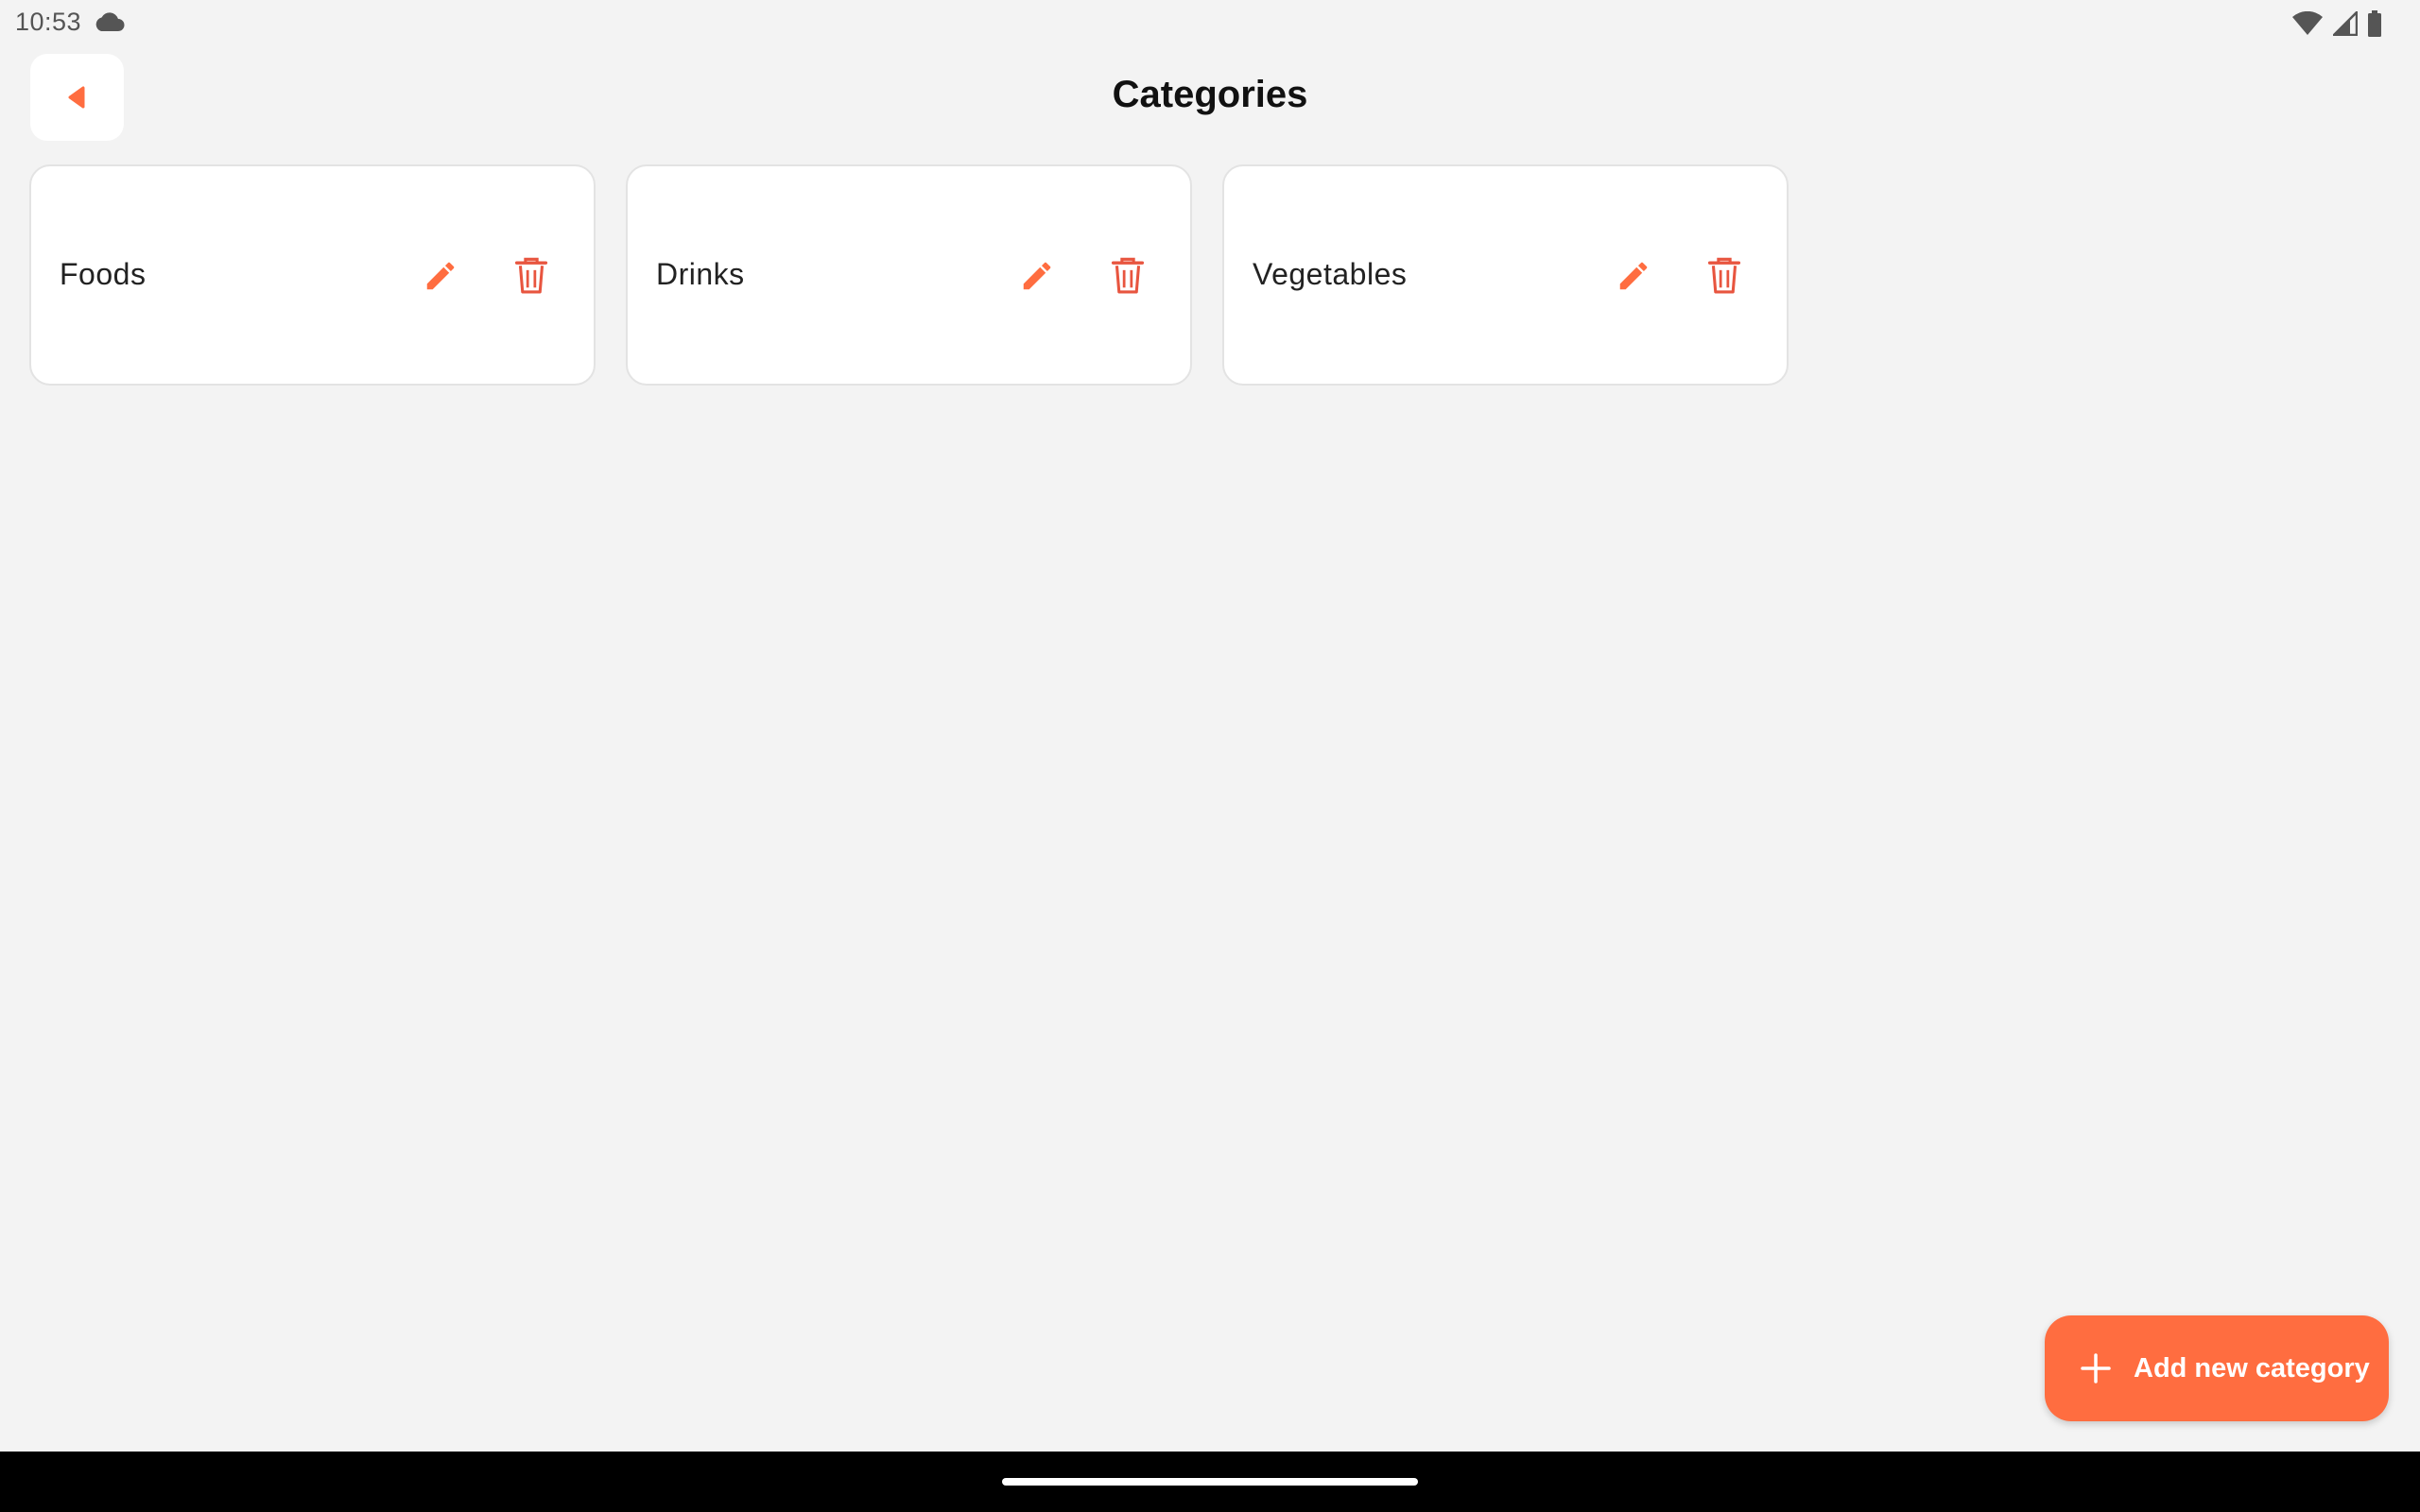 This screenshot has width=2420, height=1512. I want to click on category-list: Foods Drinks Vegetables, so click(909, 275).